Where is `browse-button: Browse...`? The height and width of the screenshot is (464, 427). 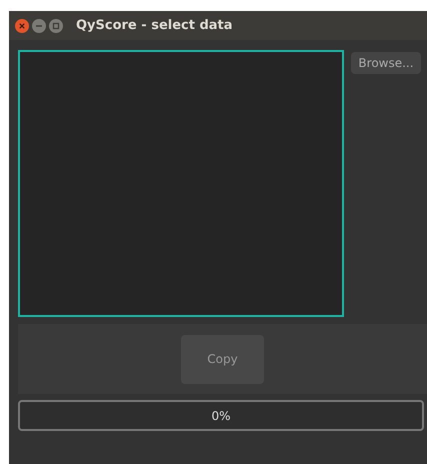
browse-button: Browse... is located at coordinates (386, 63).